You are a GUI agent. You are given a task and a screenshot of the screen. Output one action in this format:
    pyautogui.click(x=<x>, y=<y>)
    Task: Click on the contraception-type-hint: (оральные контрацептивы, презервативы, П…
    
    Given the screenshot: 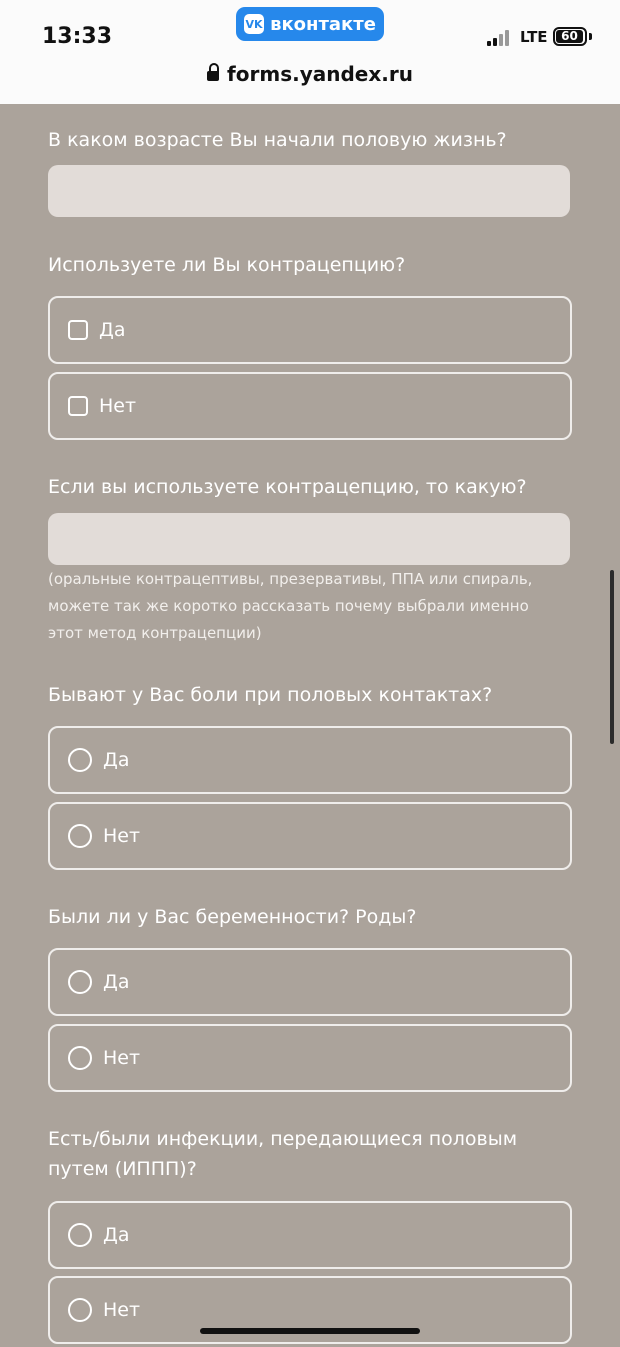 What is the action you would take?
    pyautogui.click(x=290, y=606)
    